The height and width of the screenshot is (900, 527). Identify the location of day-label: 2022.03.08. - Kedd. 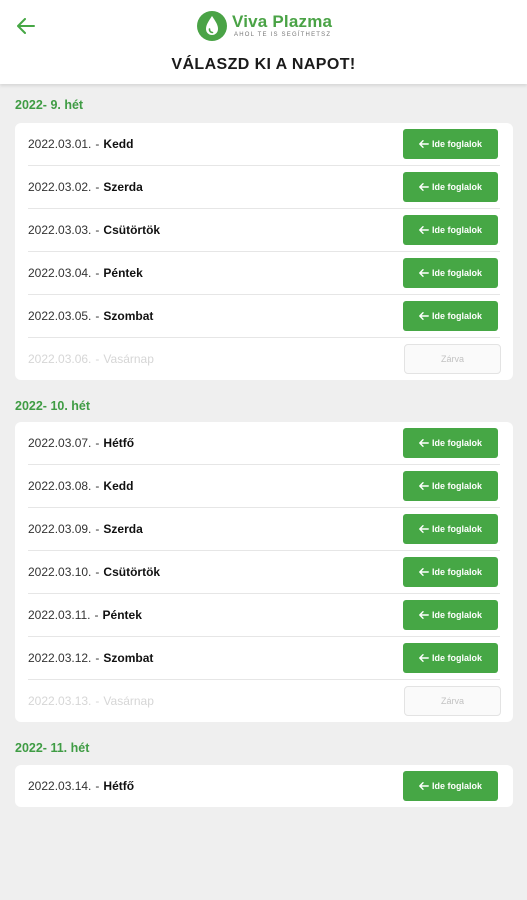
(80, 486).